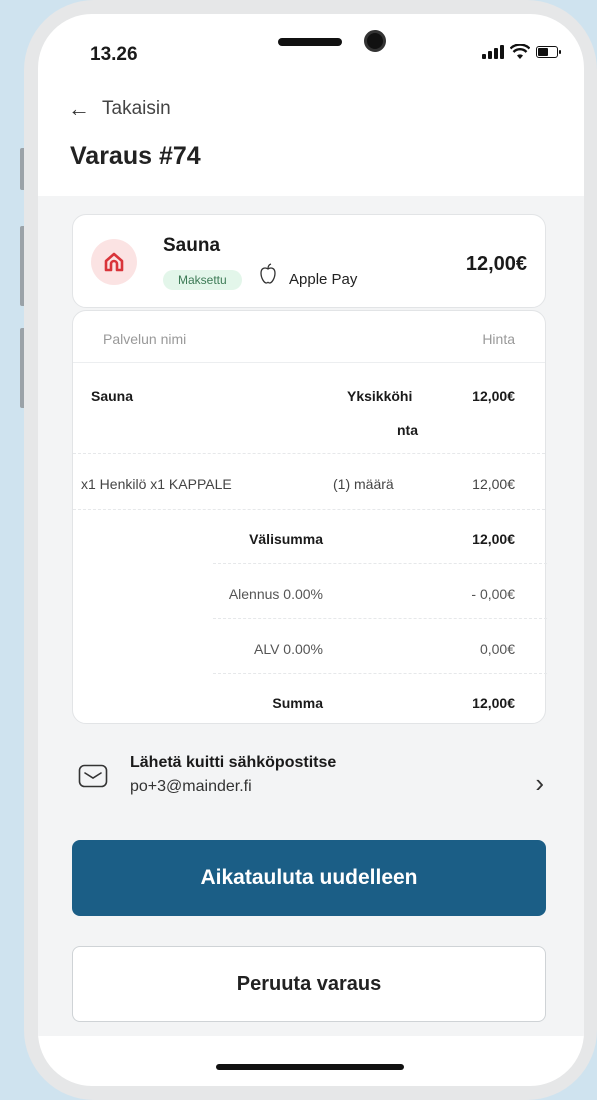  What do you see at coordinates (539, 783) in the screenshot?
I see `chevron-right-icon: ›` at bounding box center [539, 783].